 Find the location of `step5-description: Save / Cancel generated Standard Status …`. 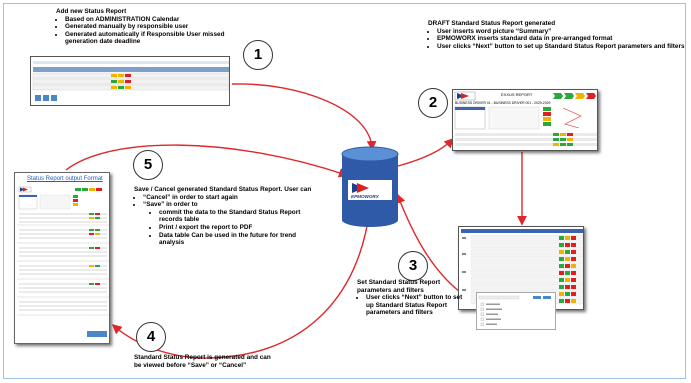

step5-description: Save / Cancel generated Standard Status … is located at coordinates (224, 216).